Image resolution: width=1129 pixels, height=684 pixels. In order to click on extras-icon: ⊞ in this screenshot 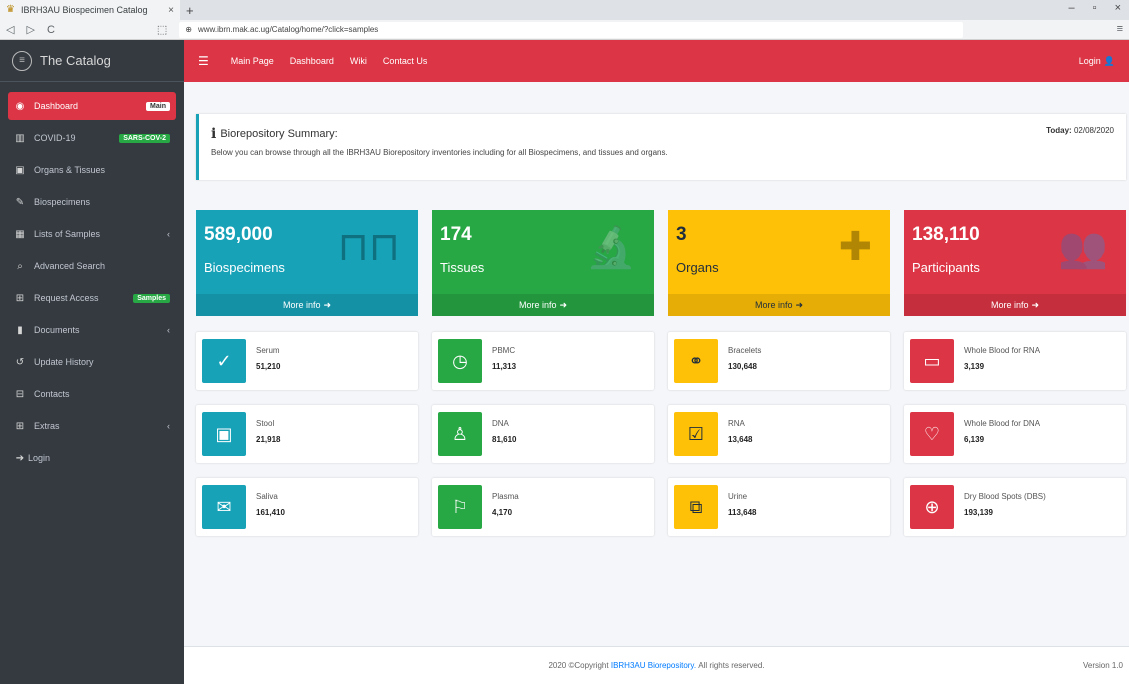, I will do `click(20, 426)`.